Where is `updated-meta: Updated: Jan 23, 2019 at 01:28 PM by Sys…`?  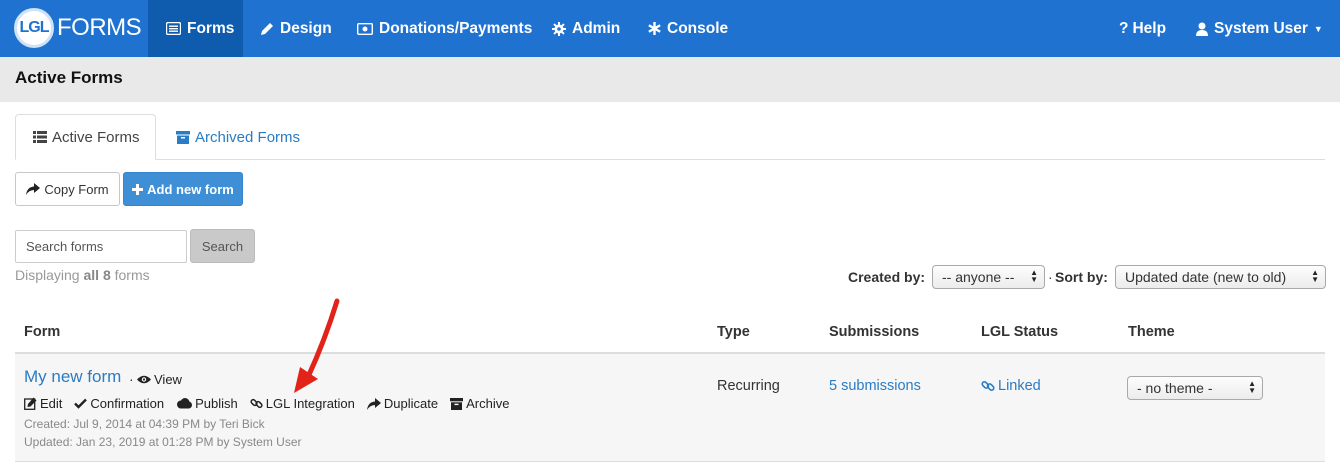 updated-meta: Updated: Jan 23, 2019 at 01:28 PM by Sys… is located at coordinates (163, 442).